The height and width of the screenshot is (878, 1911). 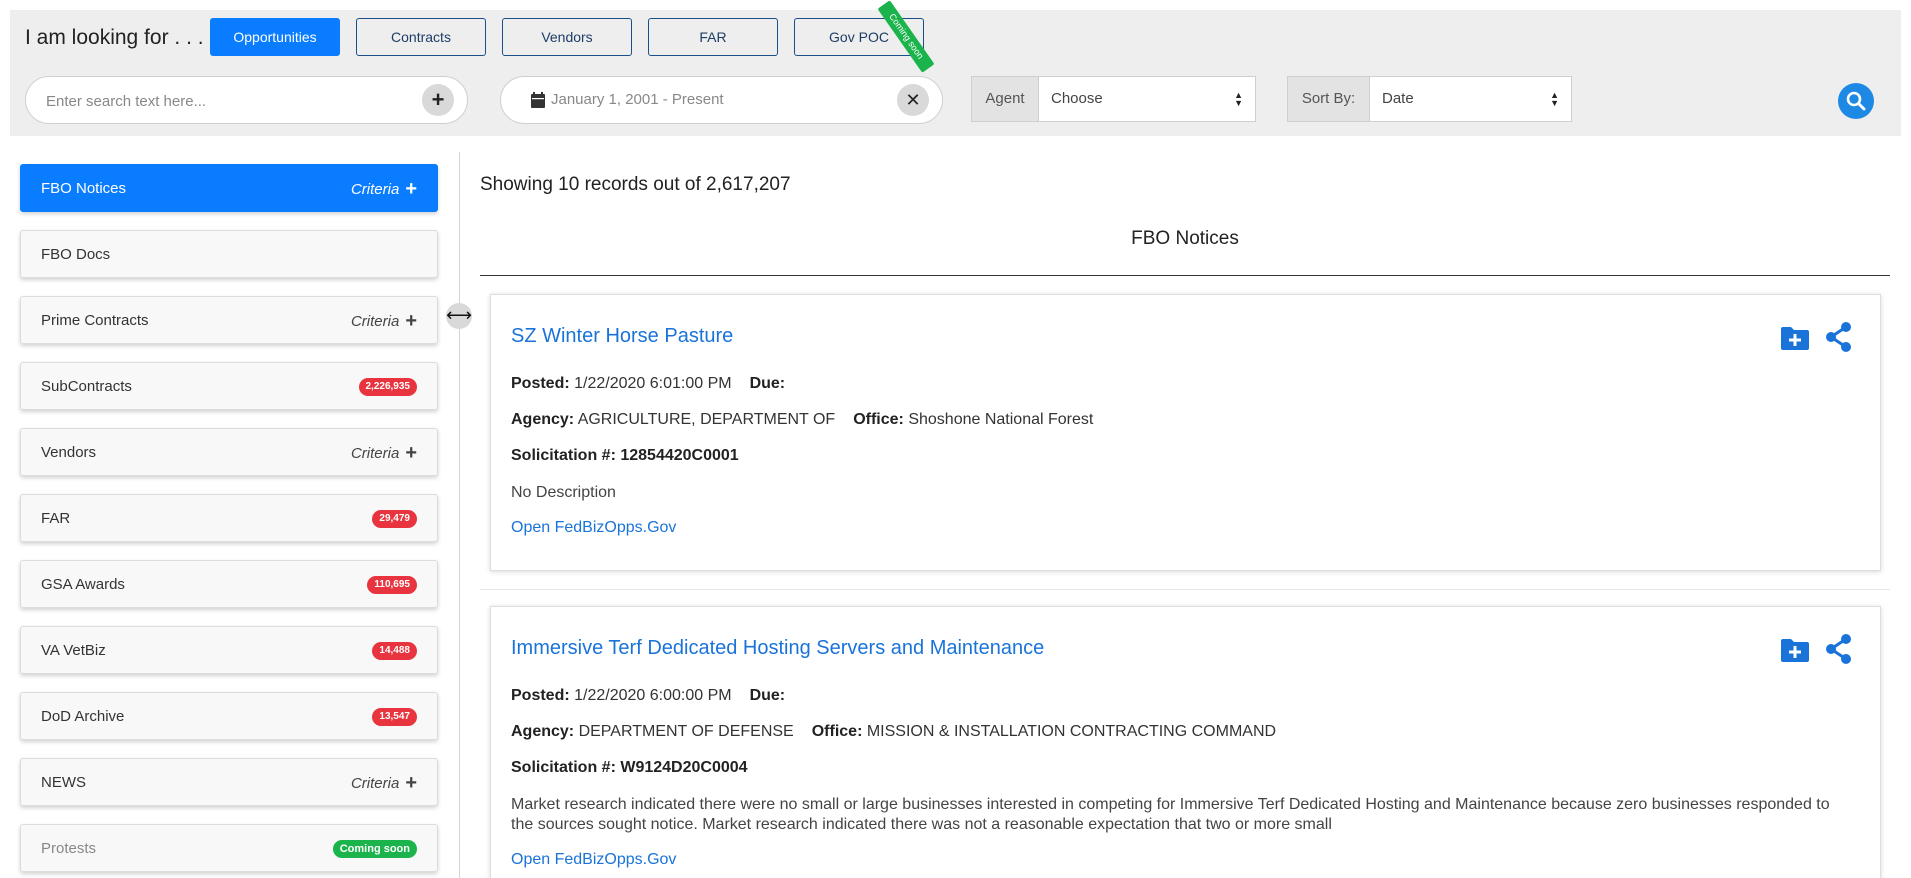 What do you see at coordinates (229, 584) in the screenshot?
I see `sidebar-item-gsa-awards: GSA Awards 110,695` at bounding box center [229, 584].